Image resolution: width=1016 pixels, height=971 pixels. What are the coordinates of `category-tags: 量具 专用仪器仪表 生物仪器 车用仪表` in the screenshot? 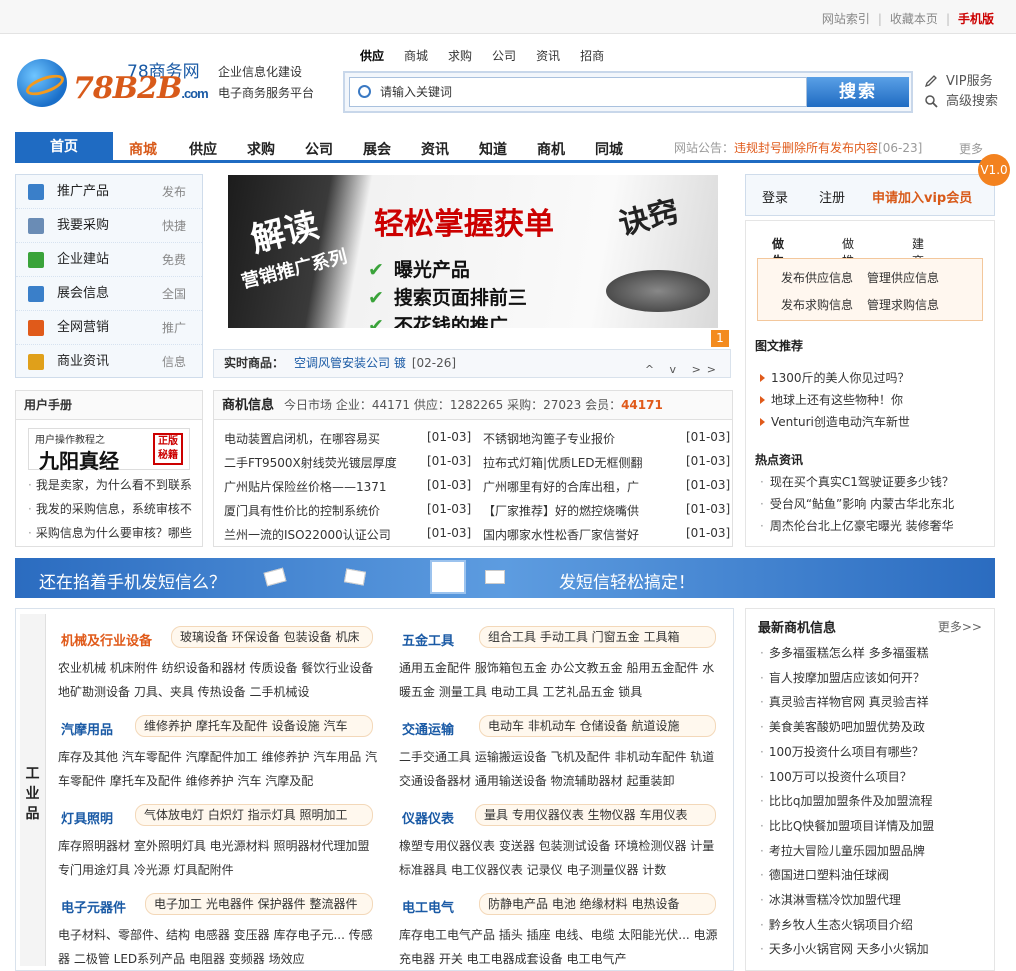 It's located at (595, 815).